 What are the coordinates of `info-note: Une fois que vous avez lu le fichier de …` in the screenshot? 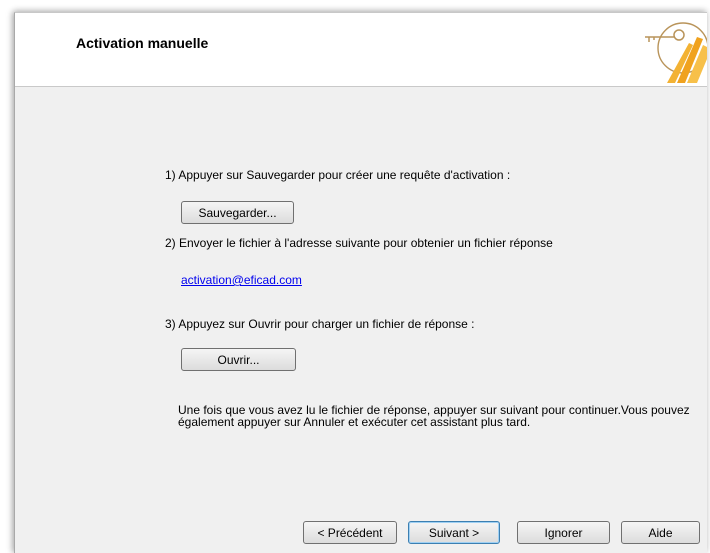 It's located at (434, 416).